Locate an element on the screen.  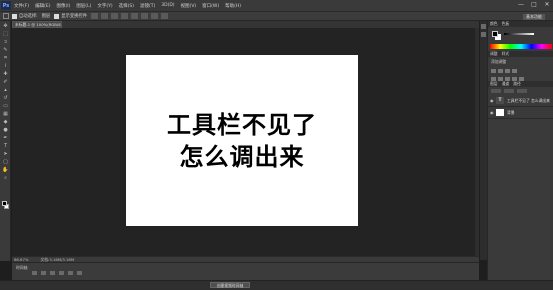
curves-icon is located at coordinates (507, 71).